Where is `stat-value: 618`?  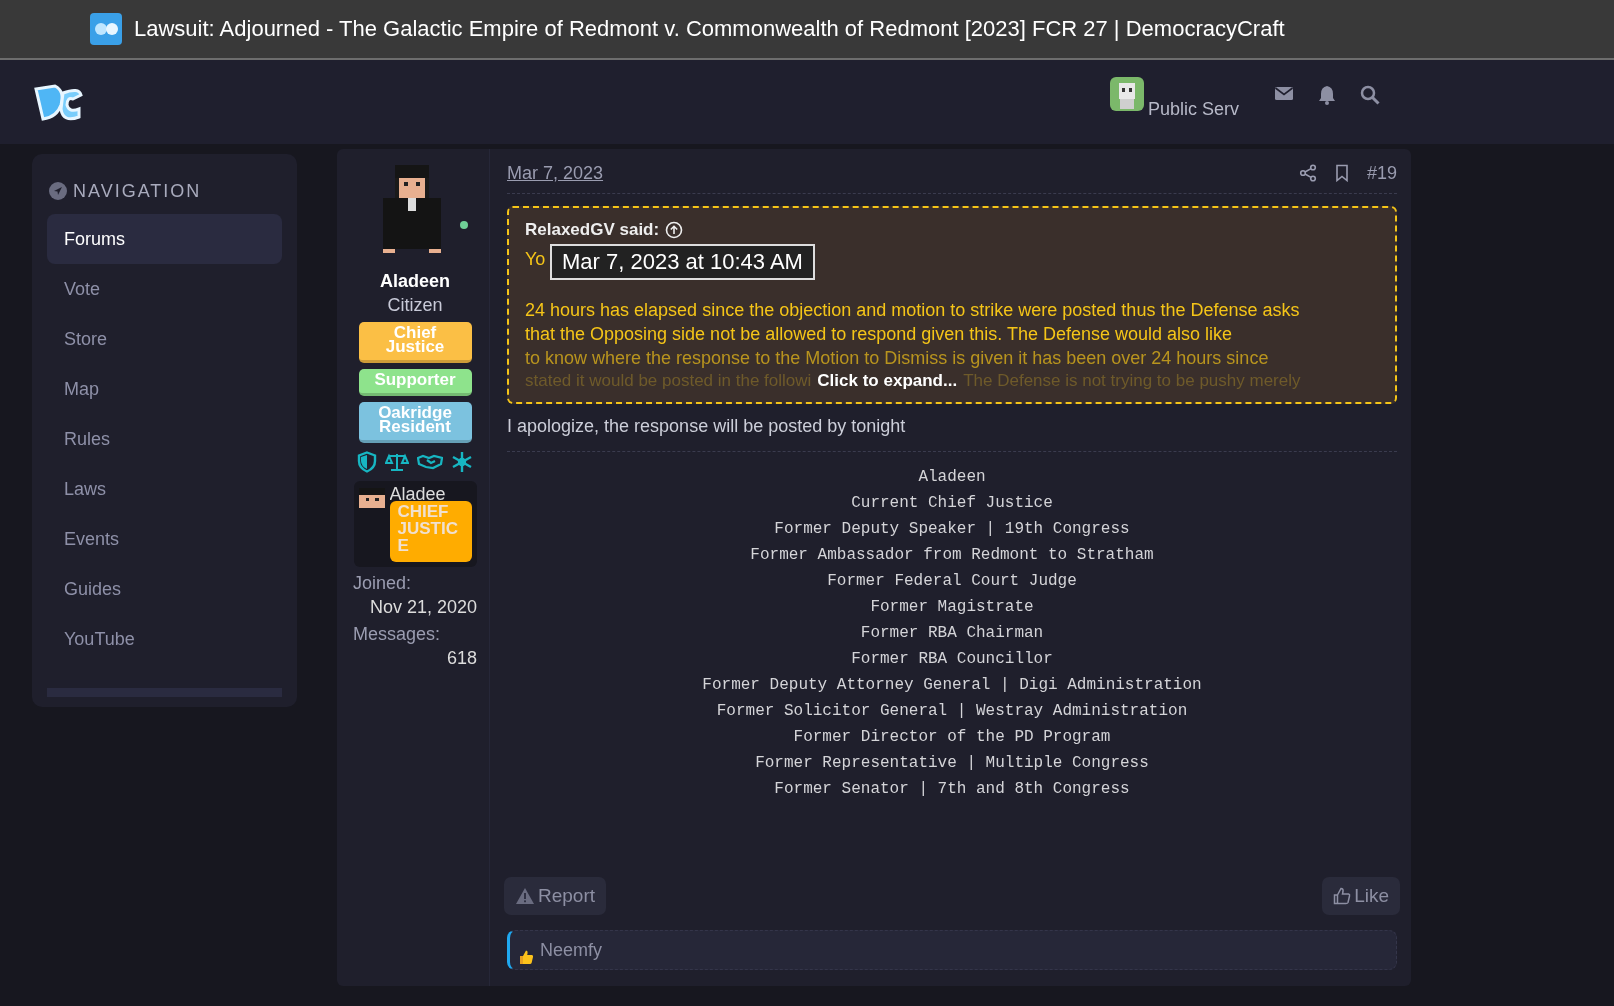
stat-value: 618 is located at coordinates (461, 658).